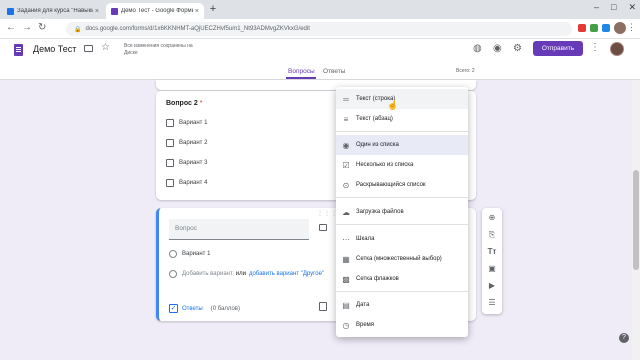  Describe the element at coordinates (492, 235) in the screenshot. I see `import-questions-icon: ⎘` at that location.